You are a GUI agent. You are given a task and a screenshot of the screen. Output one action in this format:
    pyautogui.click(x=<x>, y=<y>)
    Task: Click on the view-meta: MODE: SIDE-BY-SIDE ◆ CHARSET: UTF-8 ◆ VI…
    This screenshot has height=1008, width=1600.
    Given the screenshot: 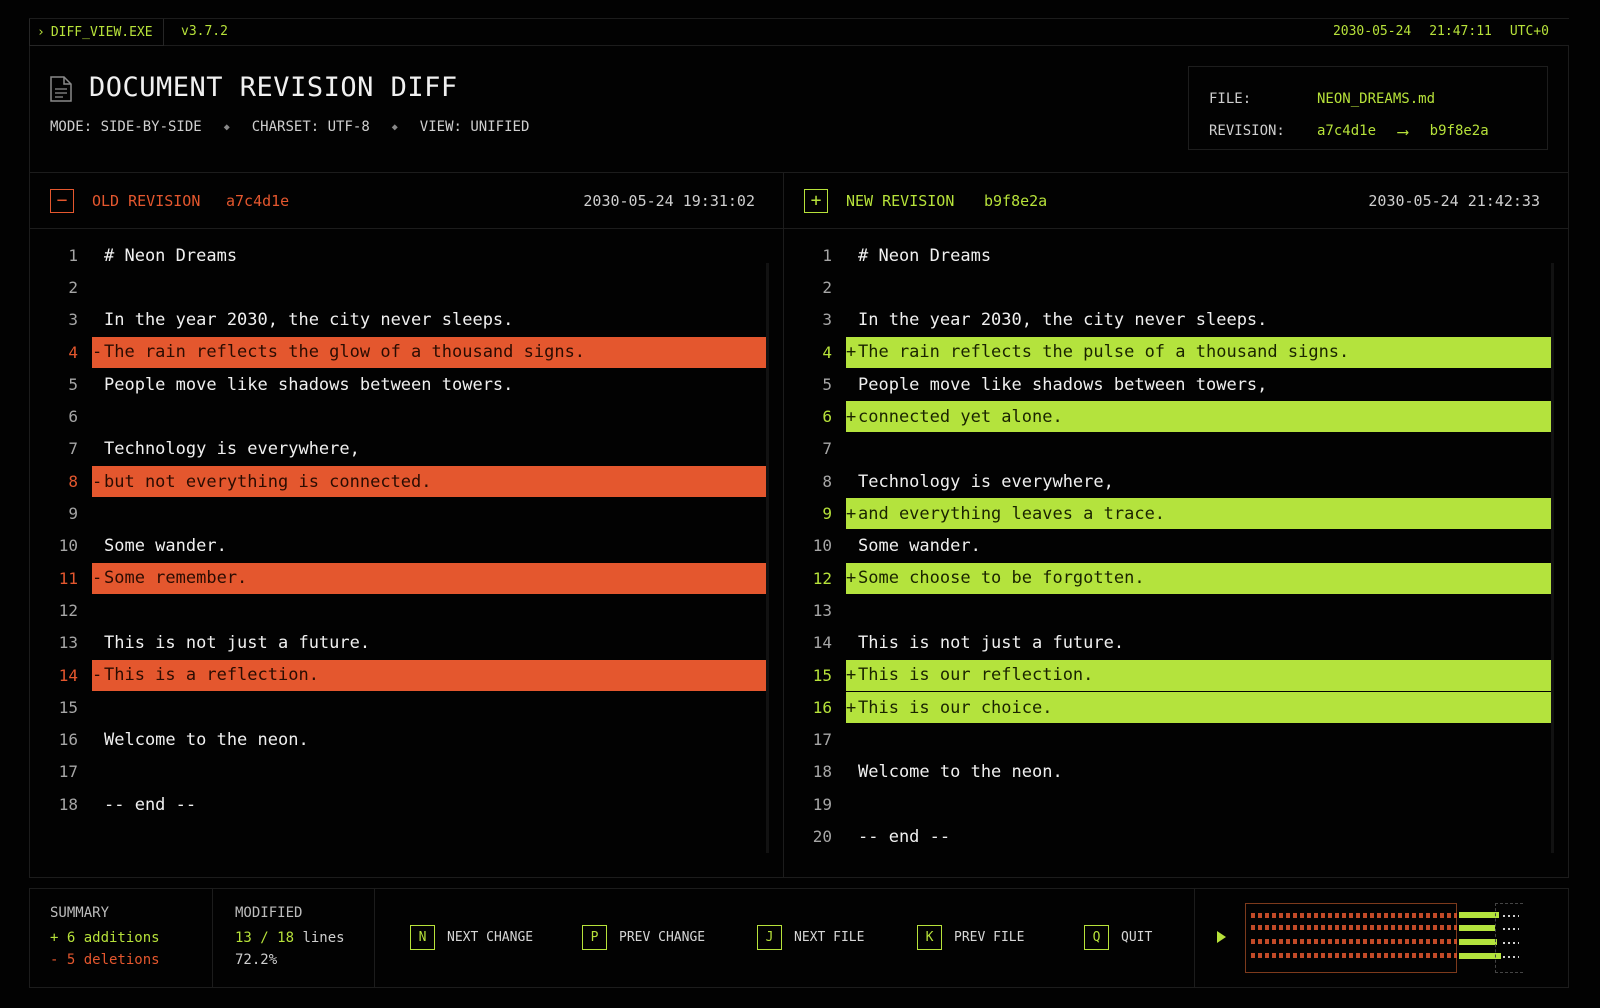 What is the action you would take?
    pyautogui.click(x=289, y=127)
    